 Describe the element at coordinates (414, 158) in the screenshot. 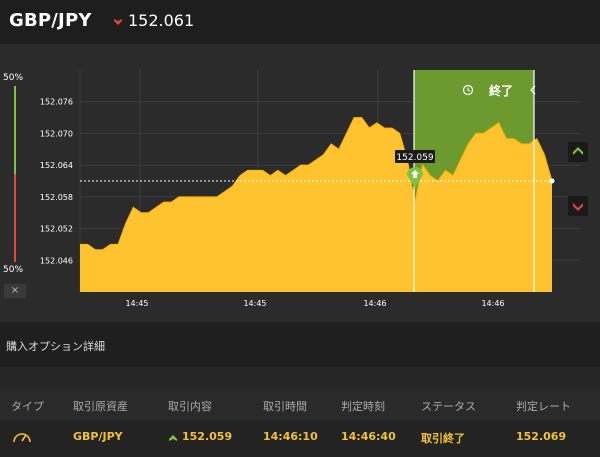

I see `entry-rate-label: 152.059` at that location.